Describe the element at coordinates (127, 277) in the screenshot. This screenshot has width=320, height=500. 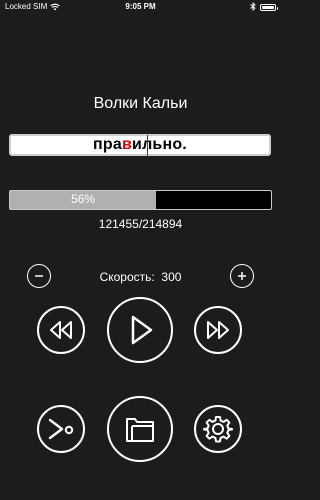
I see `speed-label: Скорость:` at that location.